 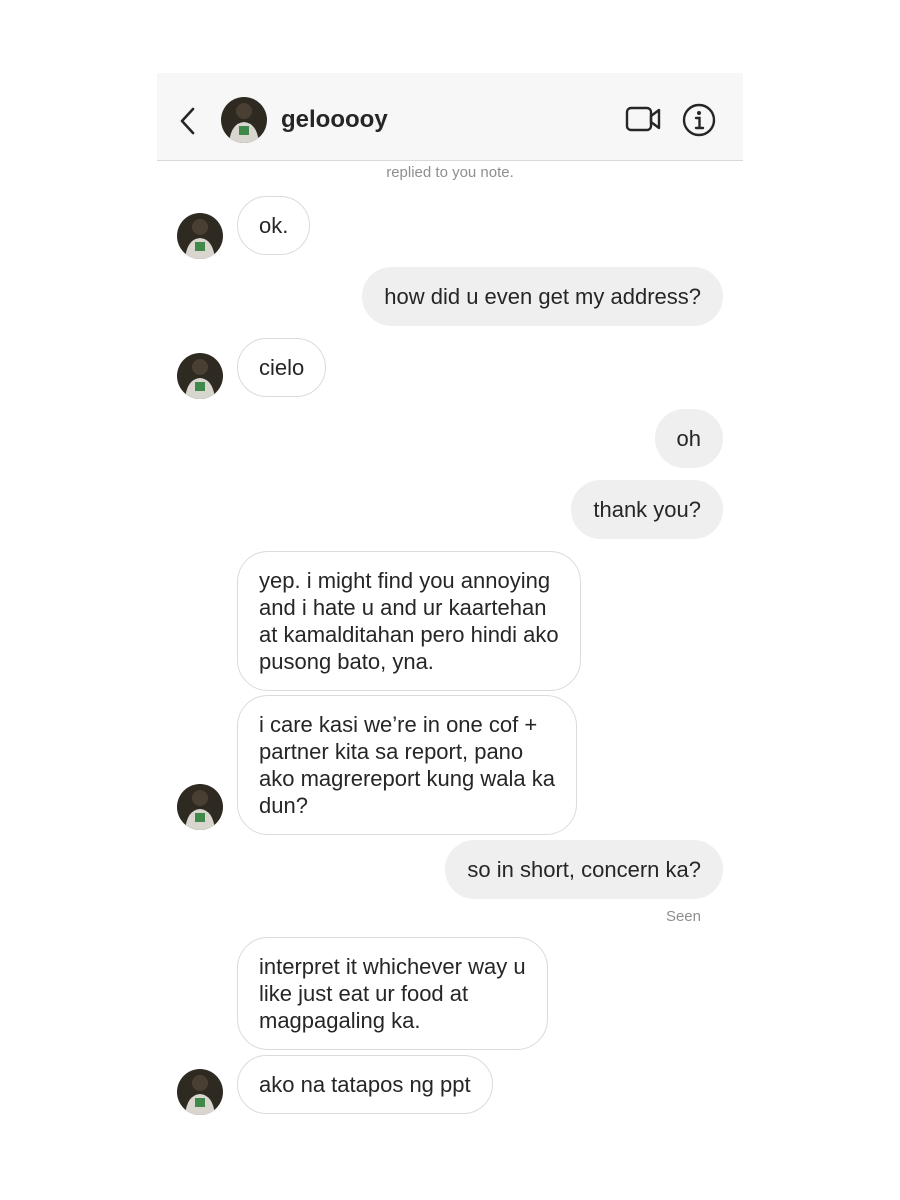 I want to click on sent-message-bubble: so in short, concern ka?, so click(x=584, y=869).